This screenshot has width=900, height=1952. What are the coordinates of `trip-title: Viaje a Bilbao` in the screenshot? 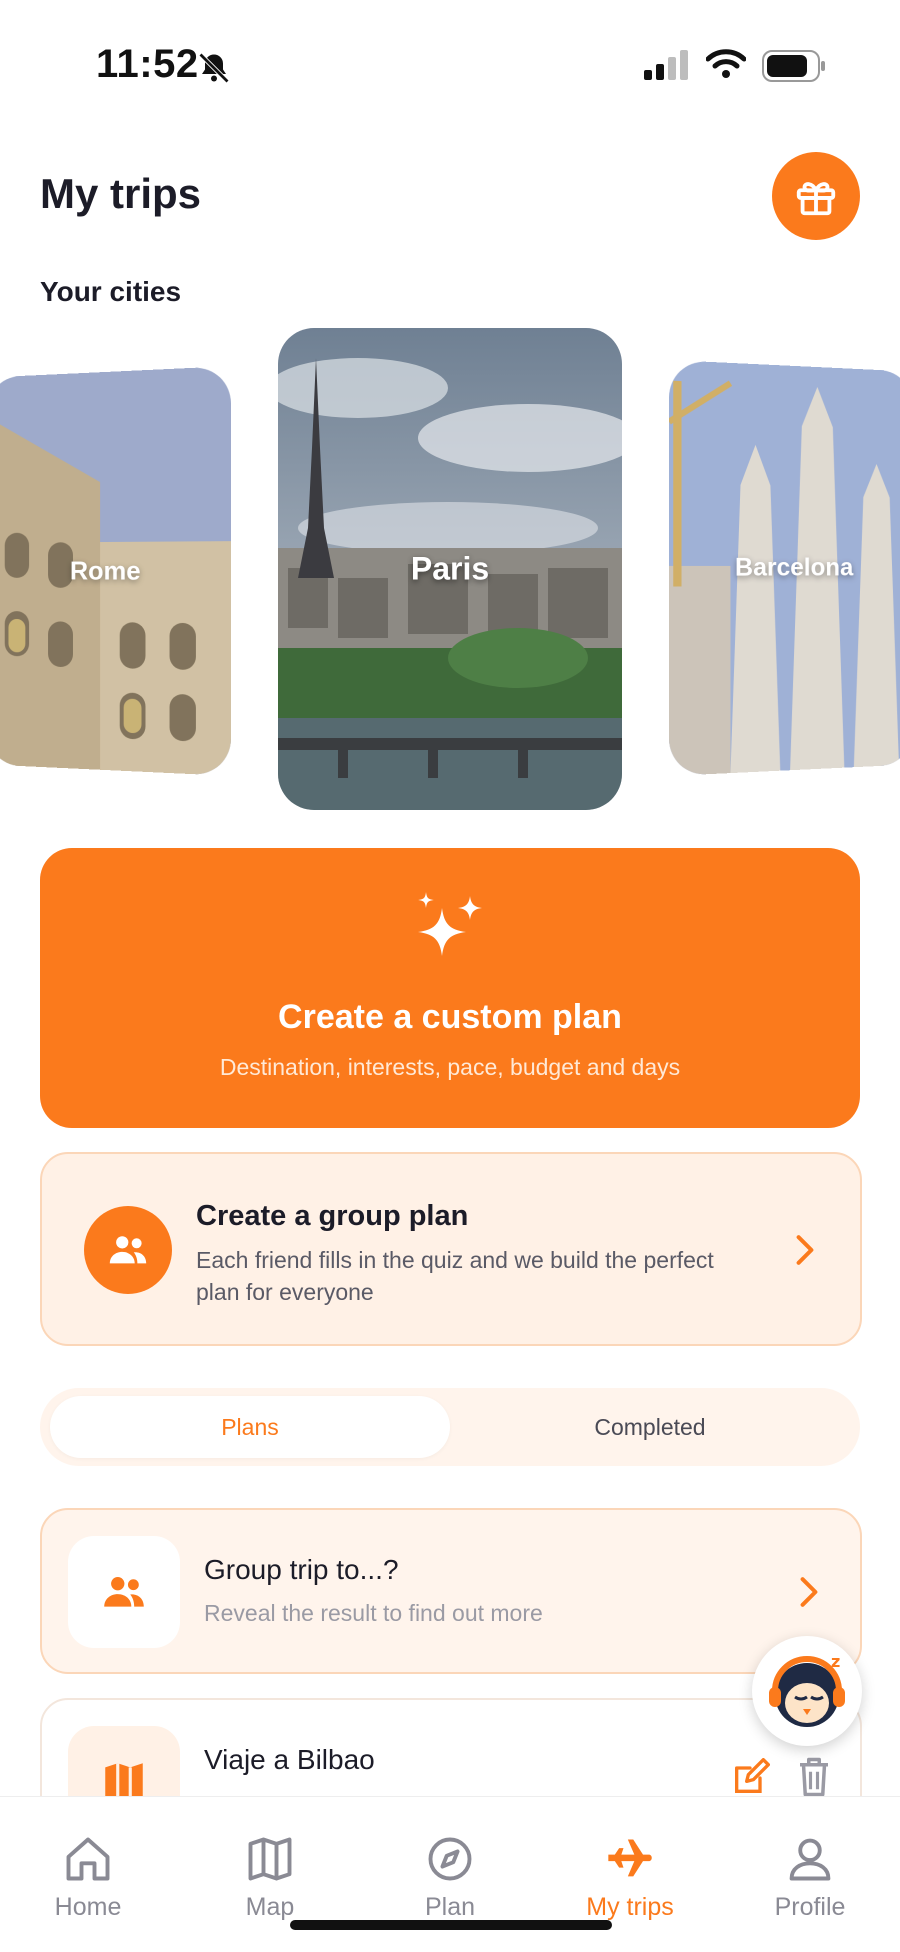 It's located at (289, 1759).